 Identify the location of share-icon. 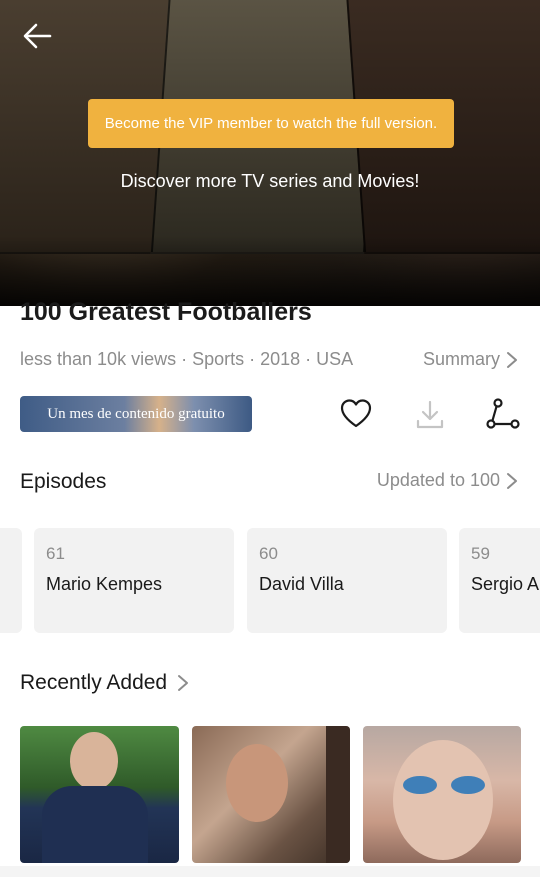
(503, 414).